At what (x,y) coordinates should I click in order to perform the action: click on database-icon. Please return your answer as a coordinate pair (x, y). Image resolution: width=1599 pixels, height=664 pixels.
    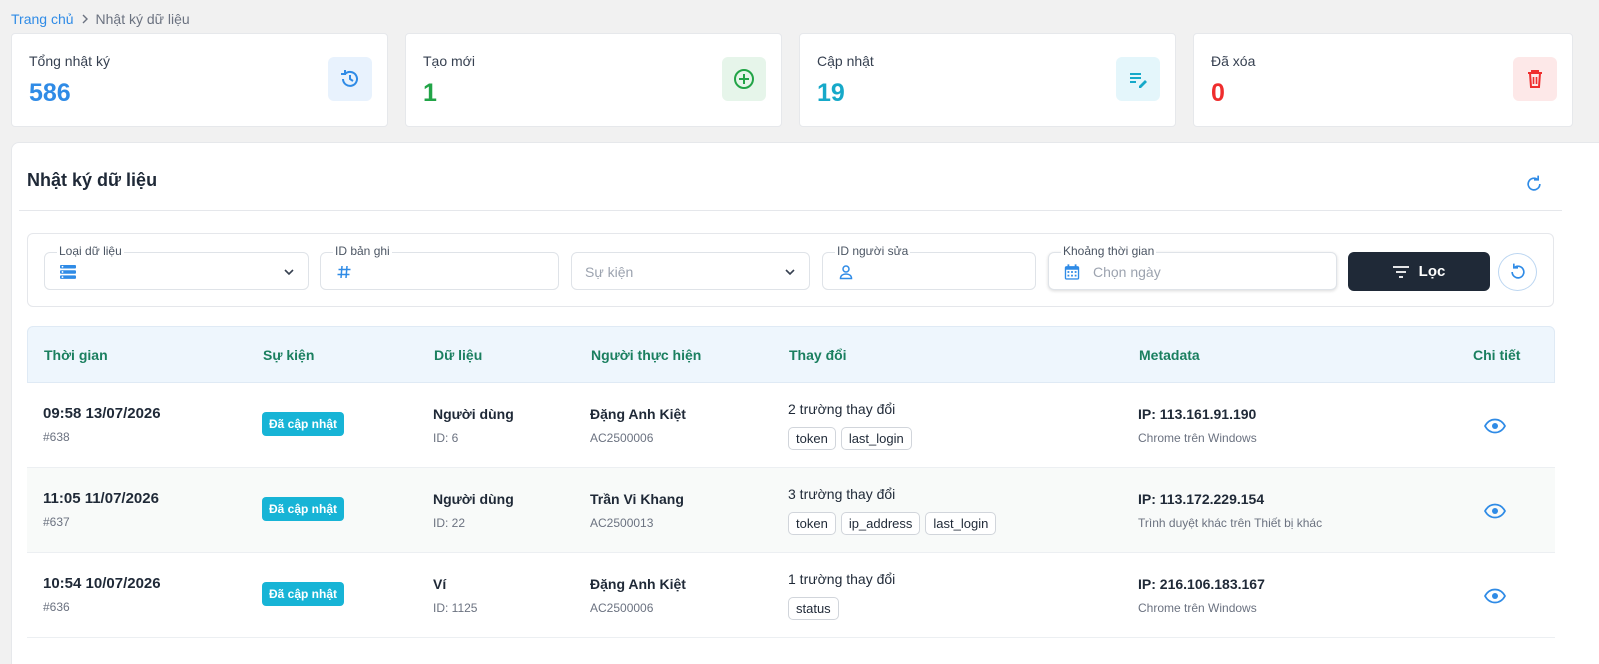
    Looking at the image, I should click on (68, 272).